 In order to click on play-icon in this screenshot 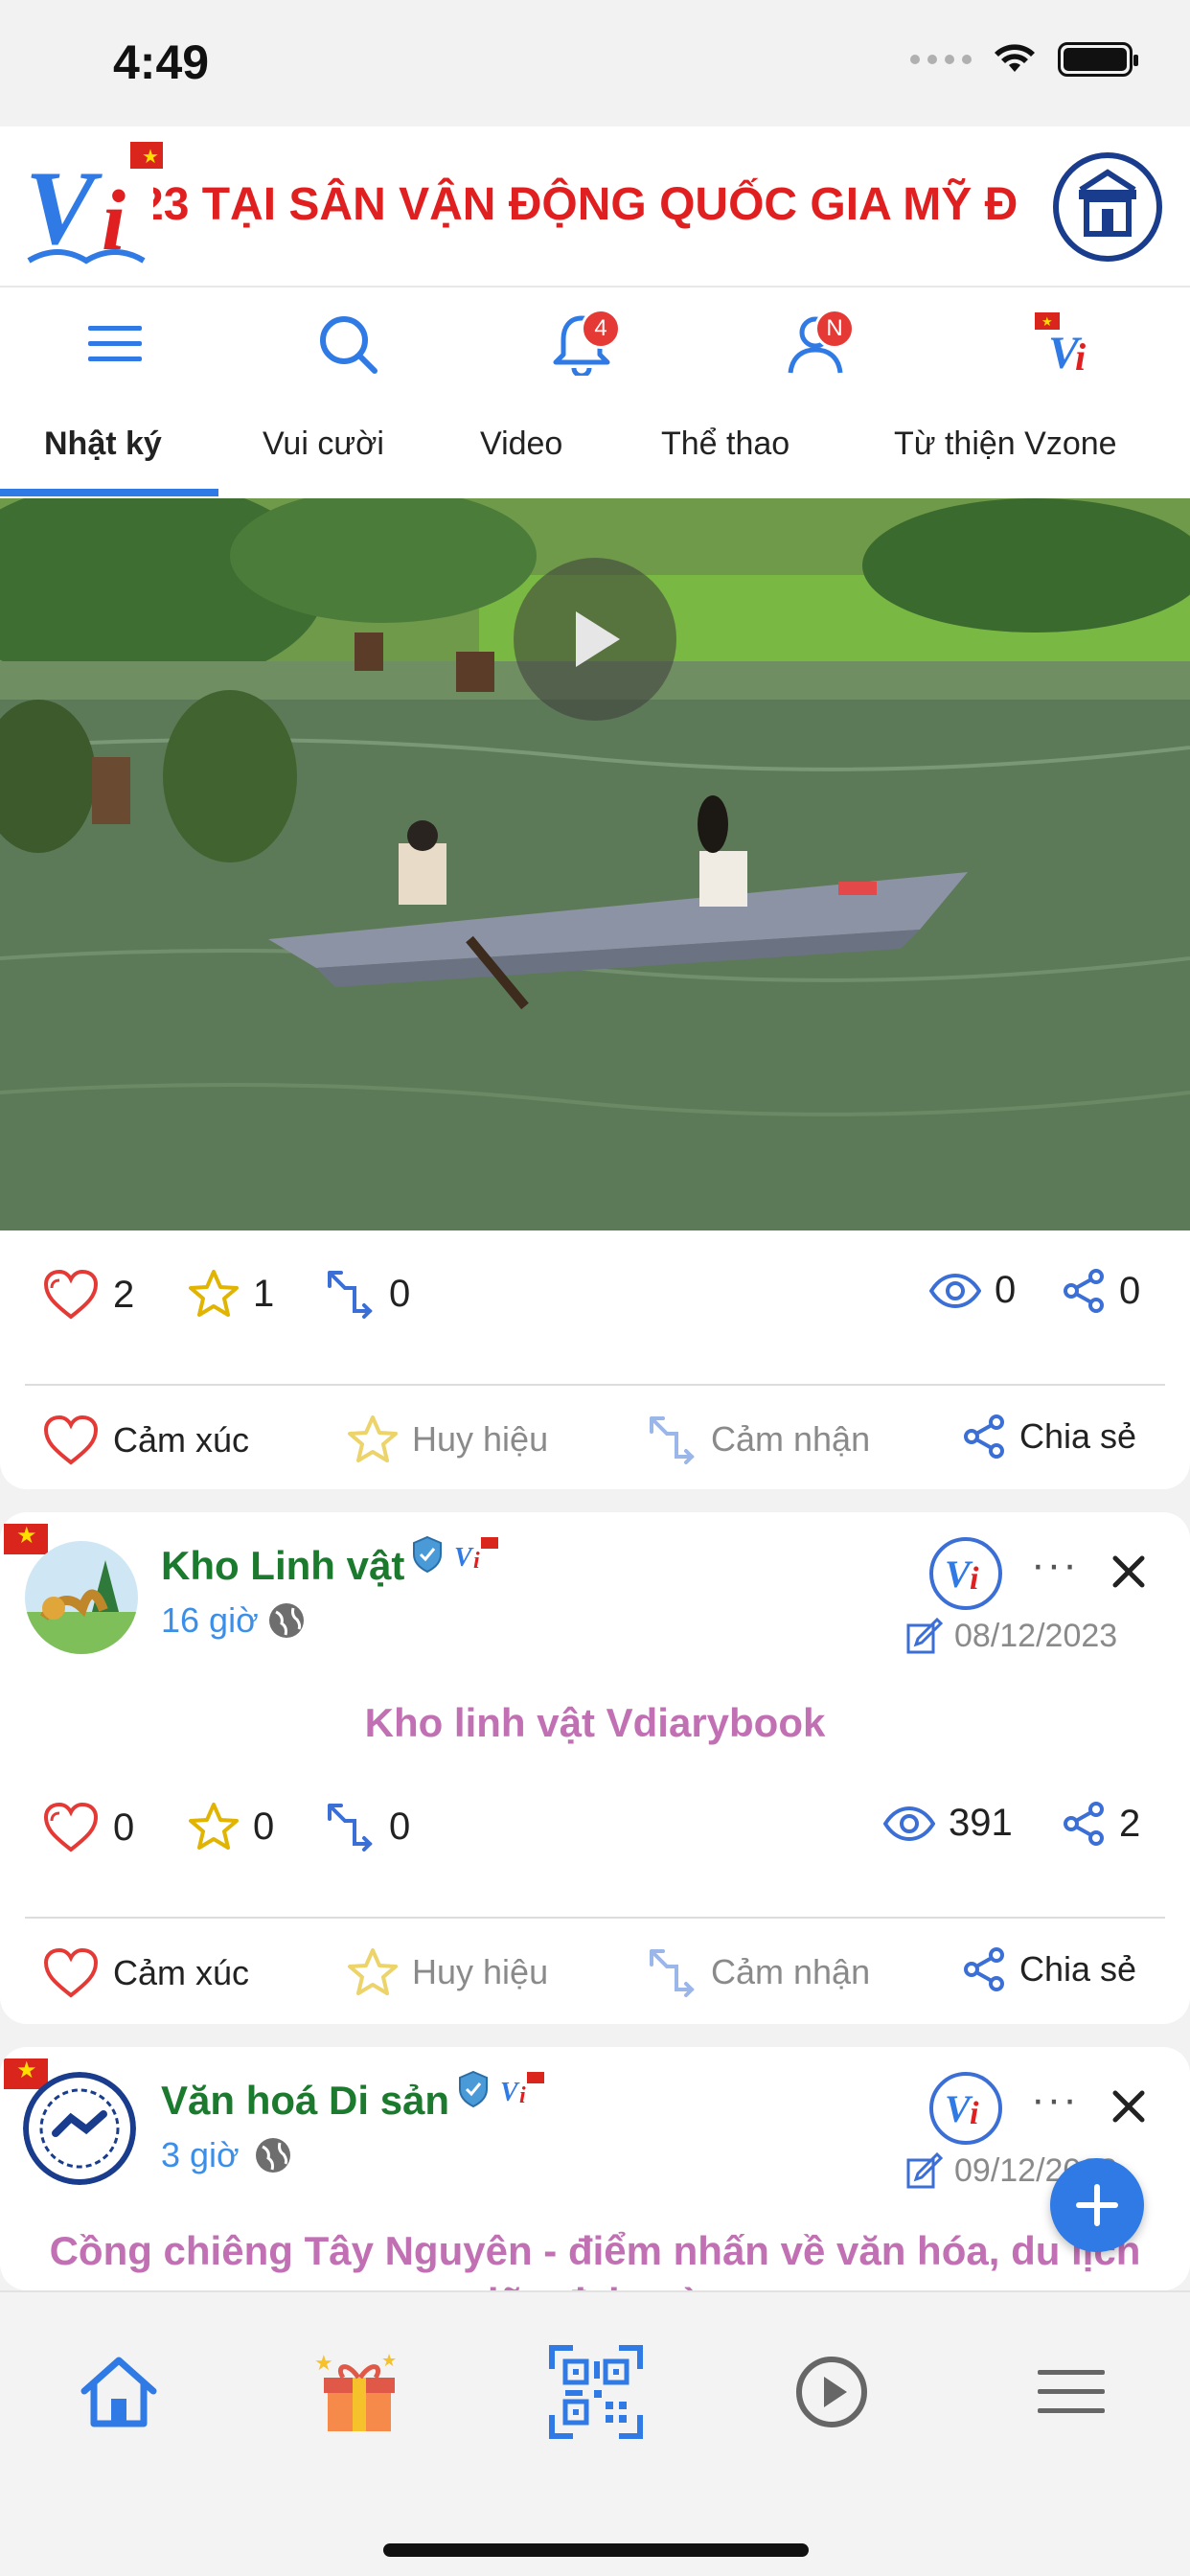, I will do `click(598, 639)`.